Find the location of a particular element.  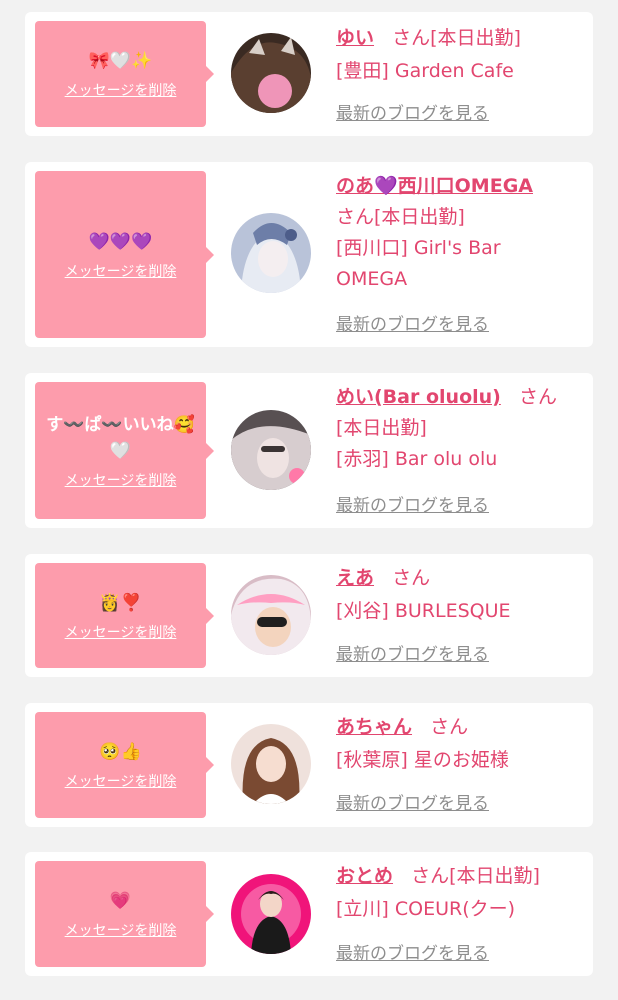

message-bubble: 👸❣️ メッセージを削除 is located at coordinates (124, 615).